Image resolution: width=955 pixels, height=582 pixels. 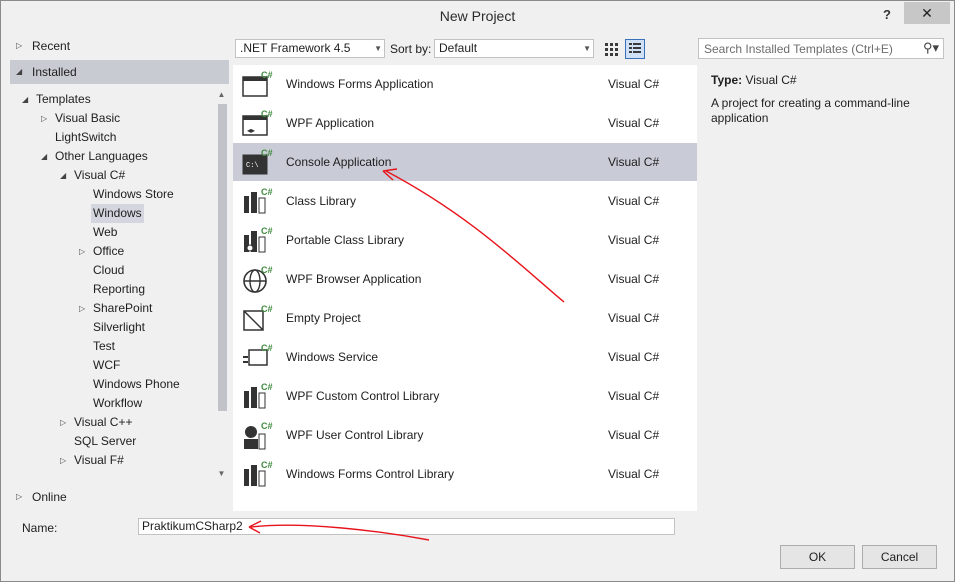 I want to click on tree-item: Workflow, so click(x=112, y=403).